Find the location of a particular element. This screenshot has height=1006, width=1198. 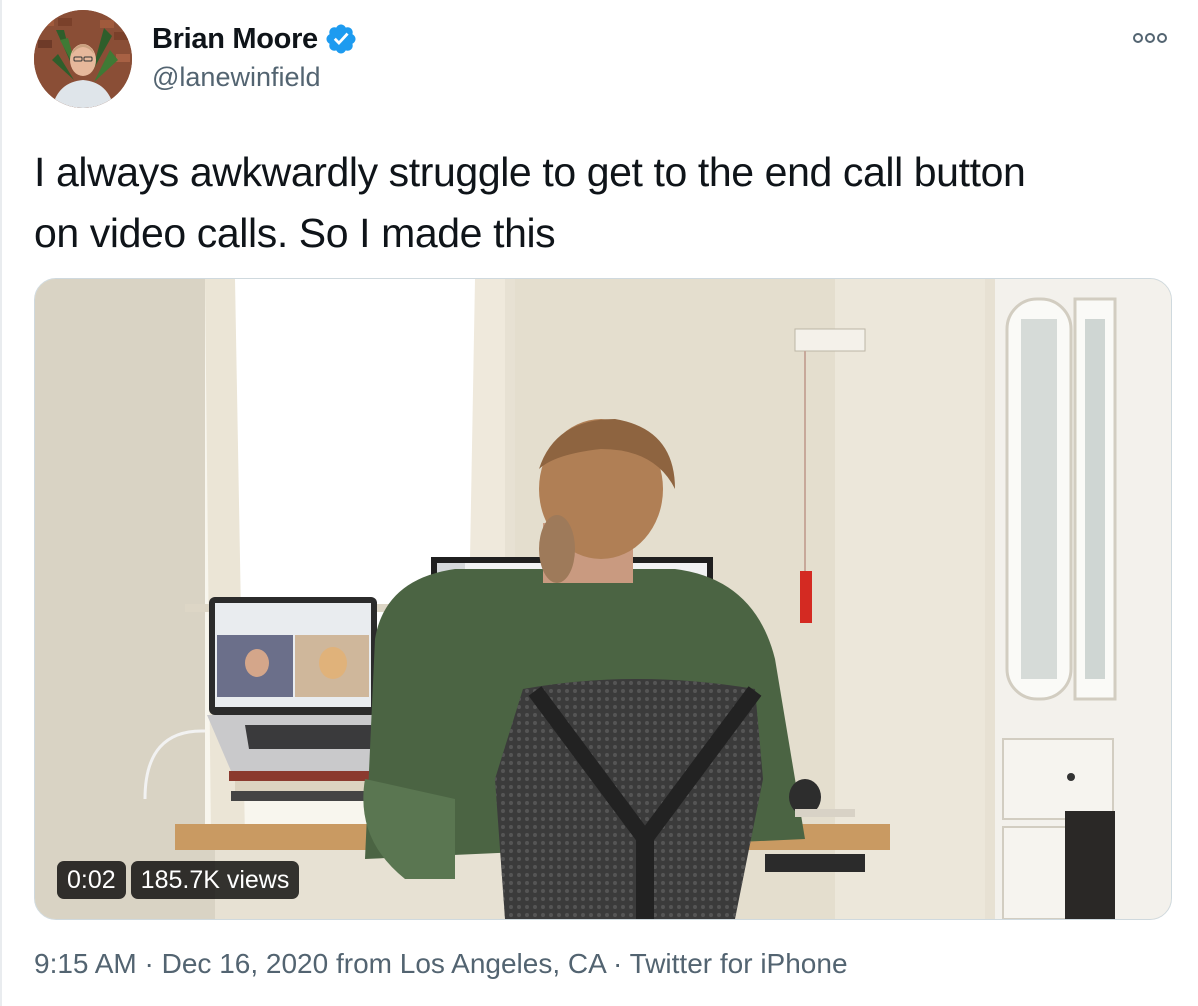

author-name-row: Brian Moore is located at coordinates (255, 39).